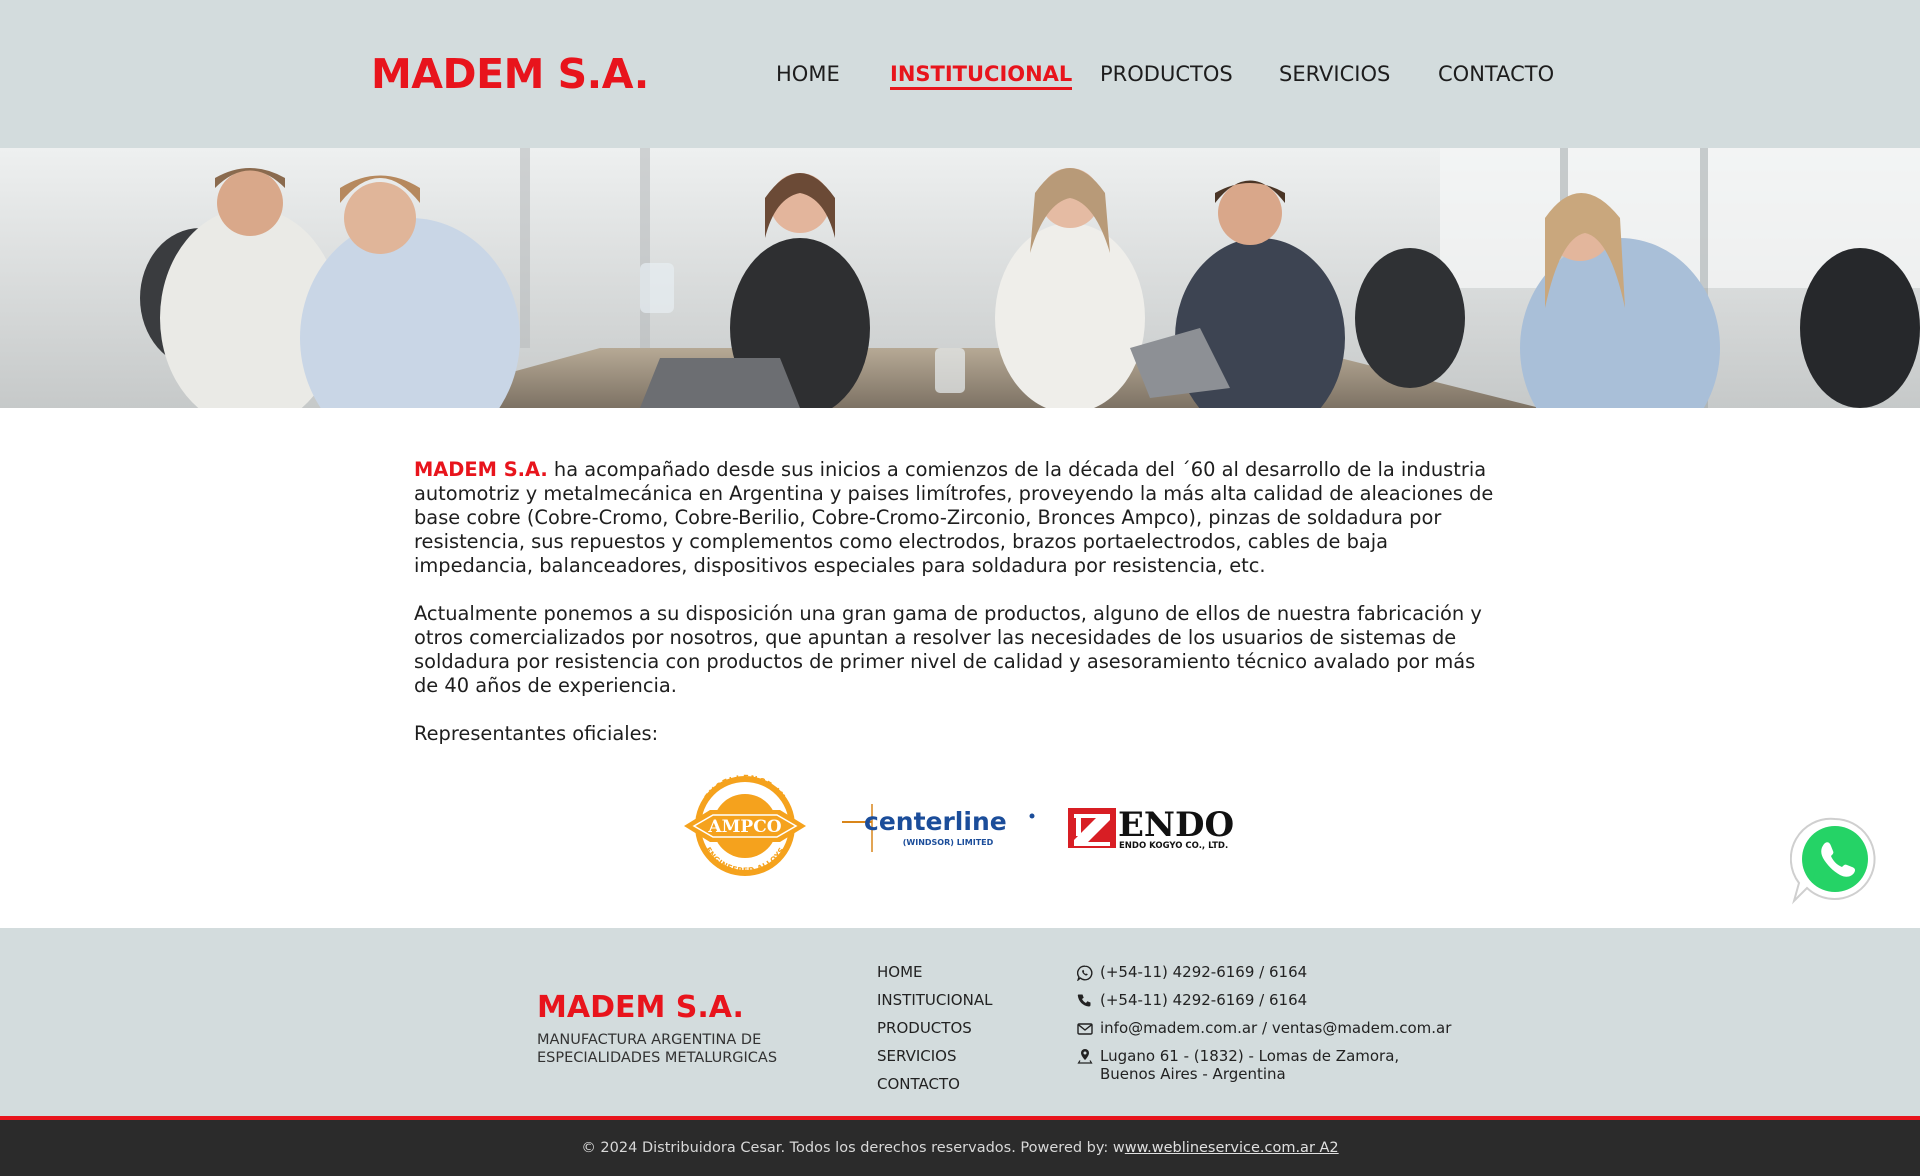 This screenshot has width=1920, height=1176. Describe the element at coordinates (935, 821) in the screenshot. I see `centerline-name: centerline` at that location.